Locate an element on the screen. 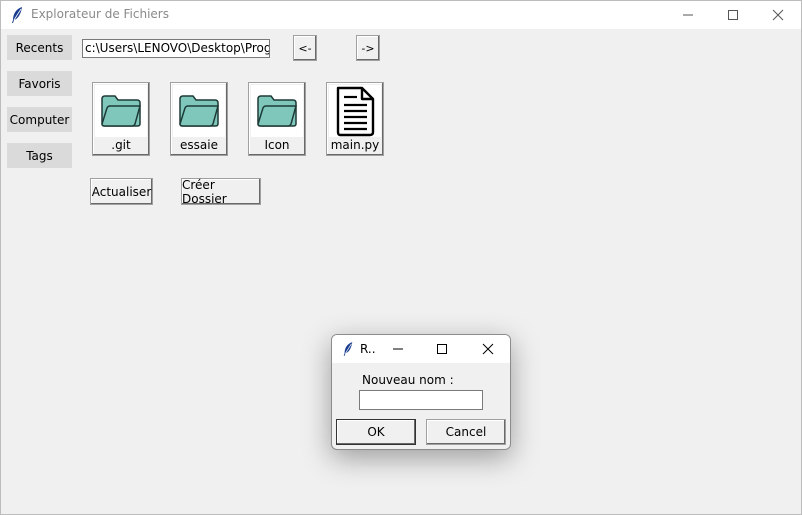 The width and height of the screenshot is (802, 515). document-icon is located at coordinates (355, 111).